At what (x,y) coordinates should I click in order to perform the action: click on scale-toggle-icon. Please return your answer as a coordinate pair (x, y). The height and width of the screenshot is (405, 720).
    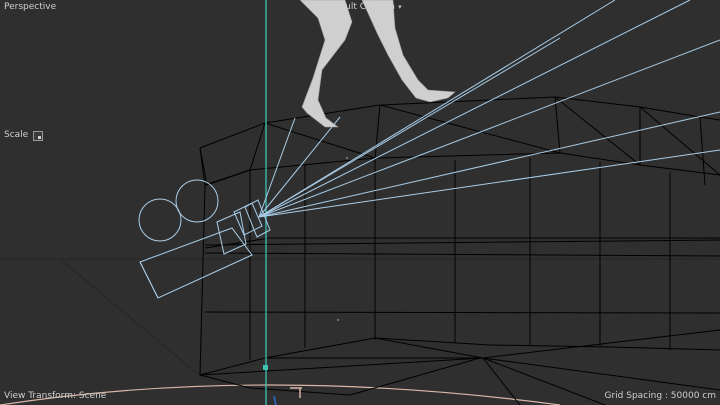
    Looking at the image, I should click on (38, 135).